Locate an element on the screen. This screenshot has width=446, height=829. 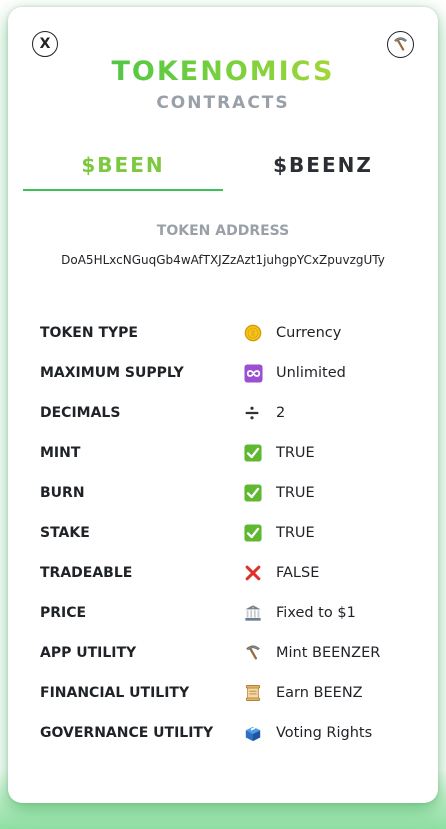
scroll-icon is located at coordinates (259, 693).